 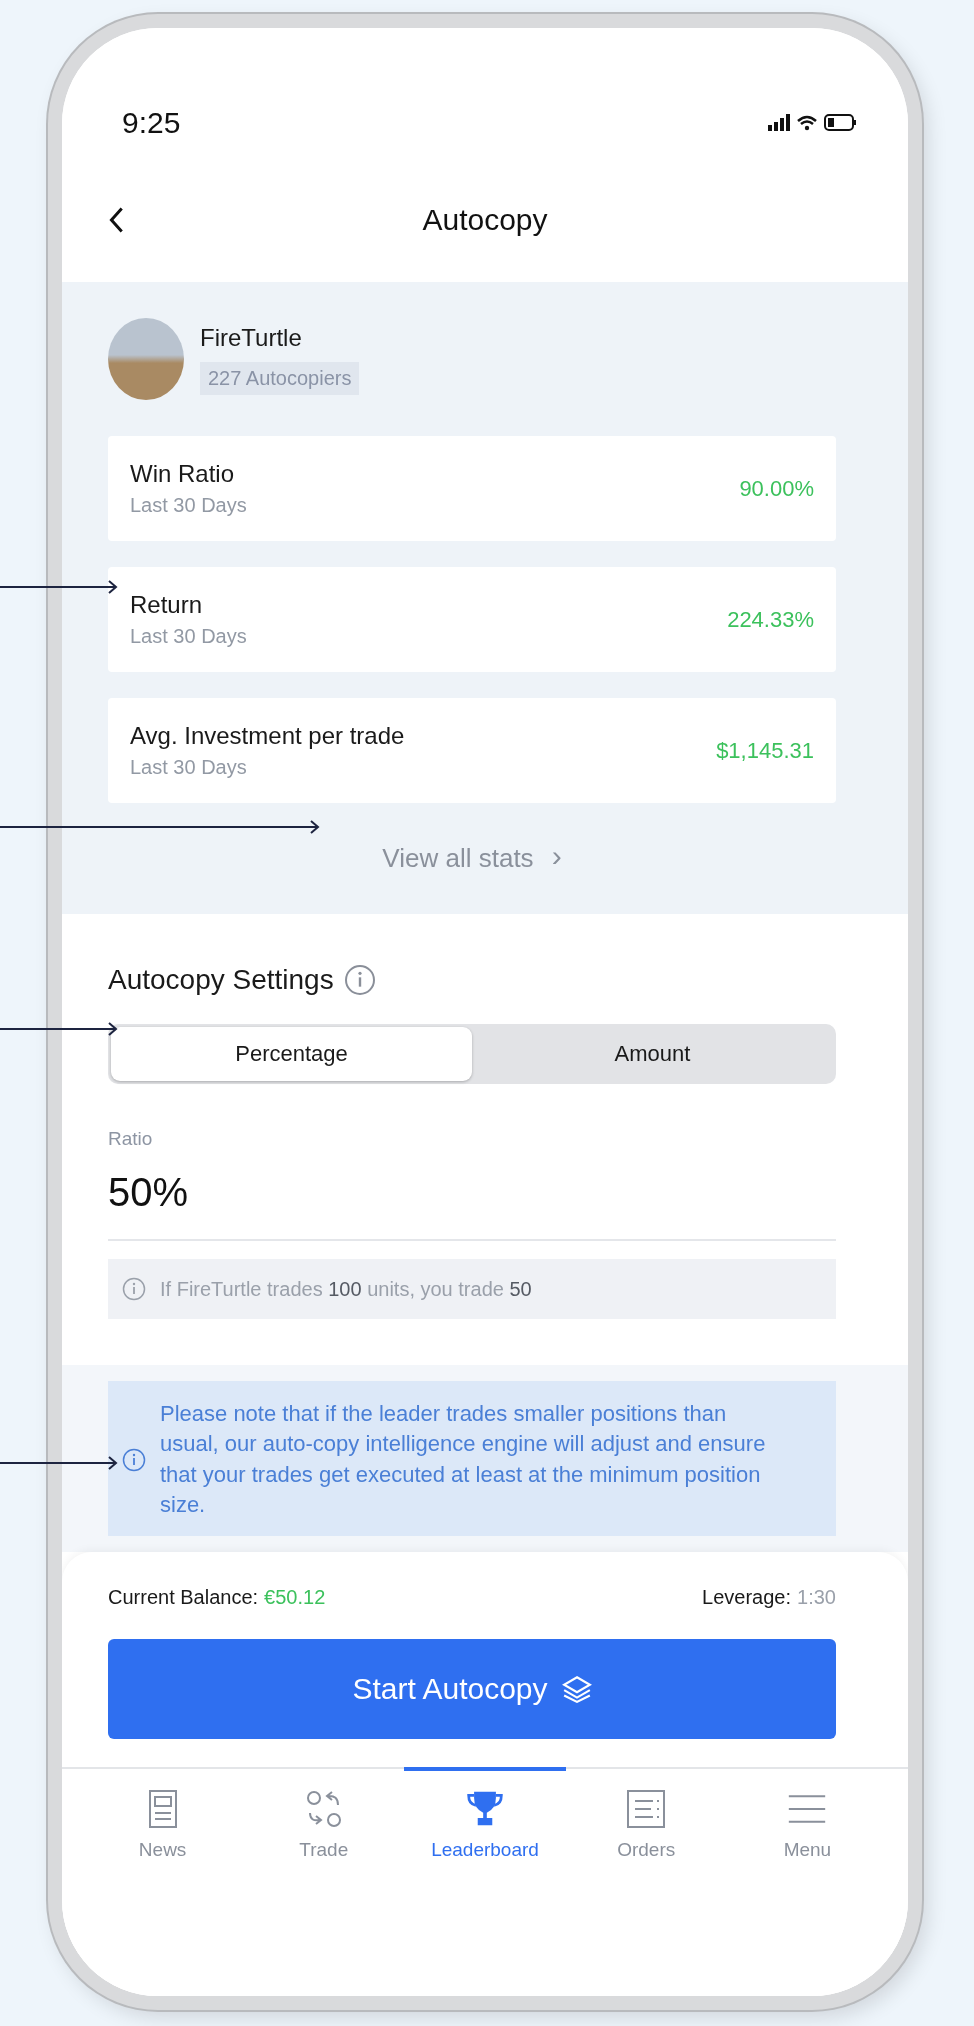 What do you see at coordinates (324, 1821) in the screenshot?
I see `nav-tab: Trade` at bounding box center [324, 1821].